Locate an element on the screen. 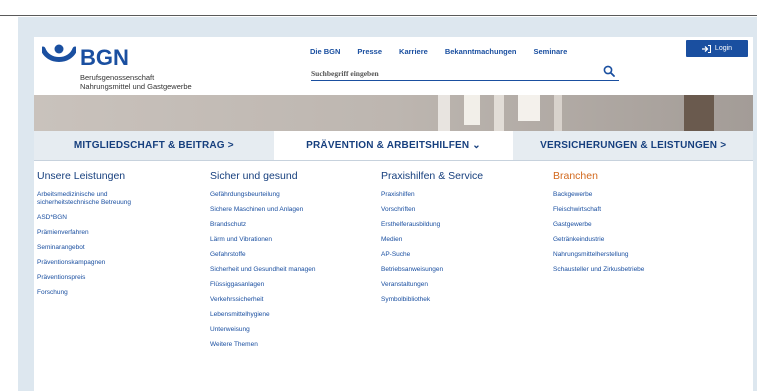 Image resolution: width=757 pixels, height=391 pixels. menu-item: Sichere Maschinen und Anlagen is located at coordinates (263, 210).